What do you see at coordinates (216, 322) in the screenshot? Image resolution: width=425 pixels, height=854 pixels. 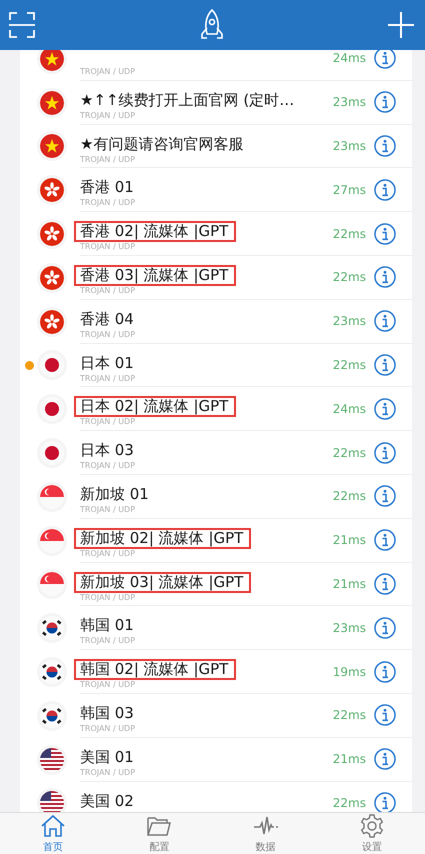 I see `server-row: 香港 04 TROJAN / UDP 23ms` at bounding box center [216, 322].